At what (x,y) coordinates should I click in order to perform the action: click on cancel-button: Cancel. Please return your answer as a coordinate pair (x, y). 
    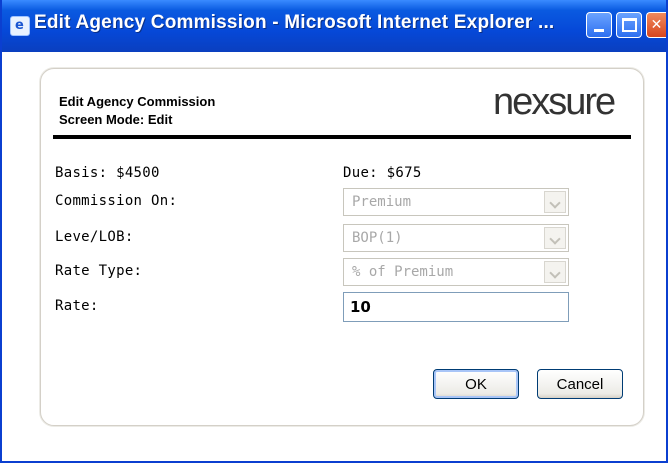
    Looking at the image, I should click on (580, 384).